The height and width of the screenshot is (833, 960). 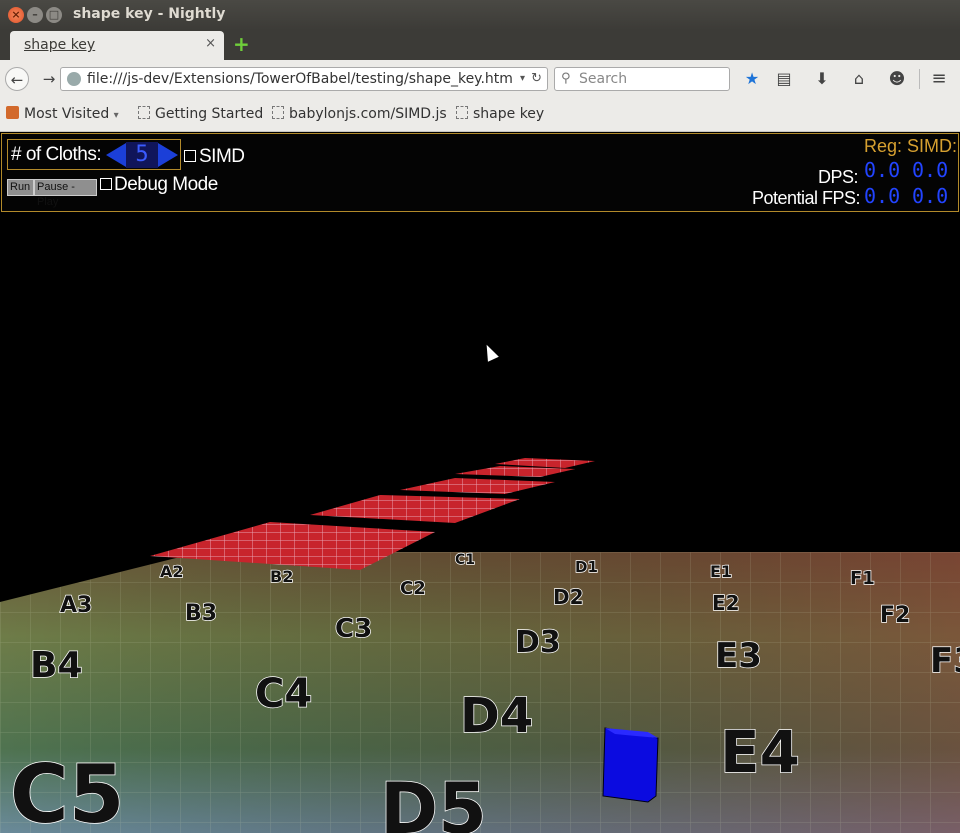 What do you see at coordinates (60, 45) in the screenshot?
I see `tab-label: shape key` at bounding box center [60, 45].